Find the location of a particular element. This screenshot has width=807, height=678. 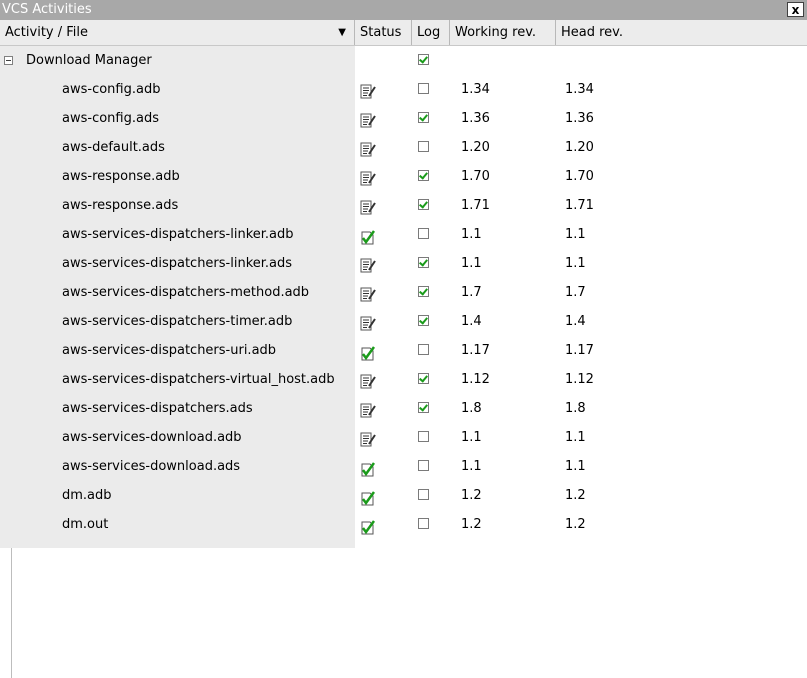

column-header-head-rev: Head rev. is located at coordinates (681, 32).